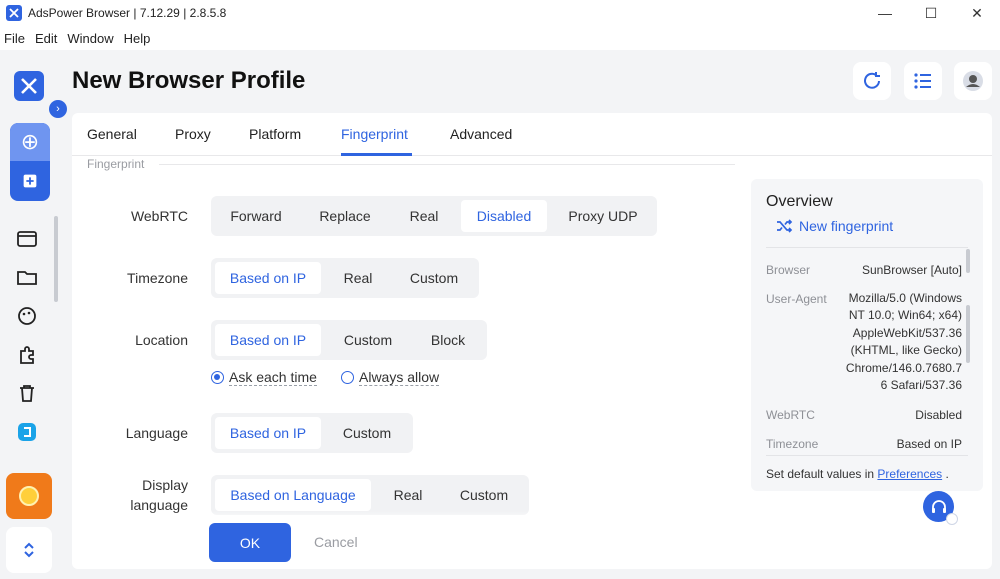  Describe the element at coordinates (603, 216) in the screenshot. I see `webrtc-option-proxy-udp: Proxy UDP` at that location.